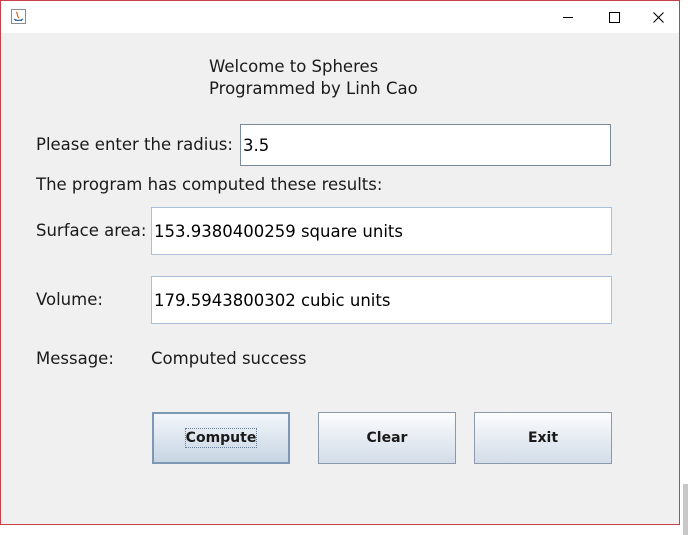 The image size is (688, 535). I want to click on message-value: Computed success, so click(229, 358).